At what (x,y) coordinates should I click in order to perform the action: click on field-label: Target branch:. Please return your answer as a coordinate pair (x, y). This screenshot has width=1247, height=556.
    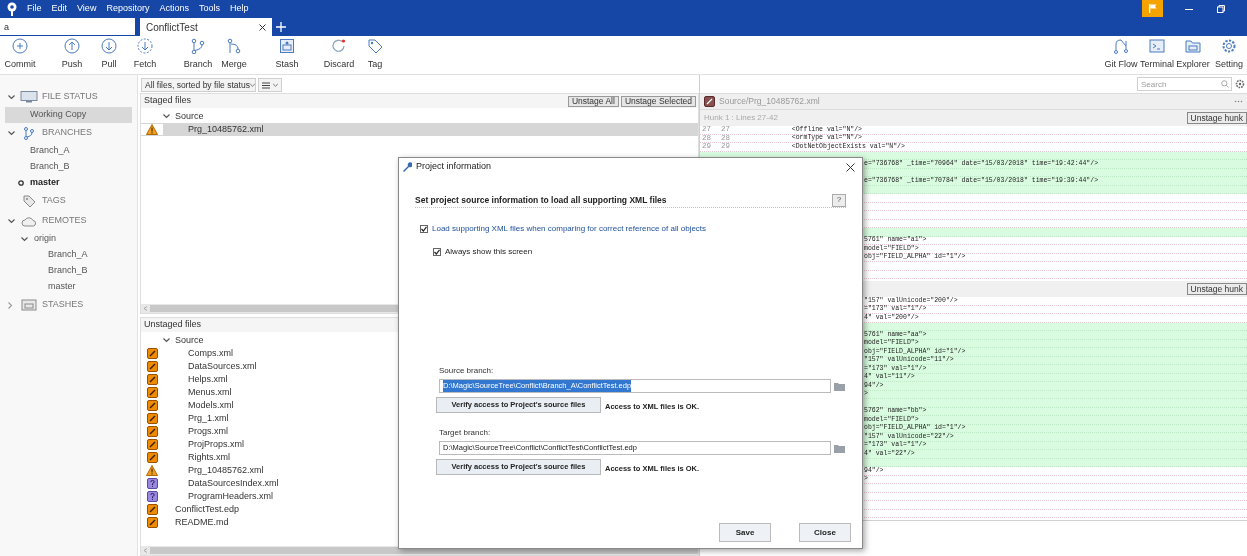
    Looking at the image, I should click on (465, 433).